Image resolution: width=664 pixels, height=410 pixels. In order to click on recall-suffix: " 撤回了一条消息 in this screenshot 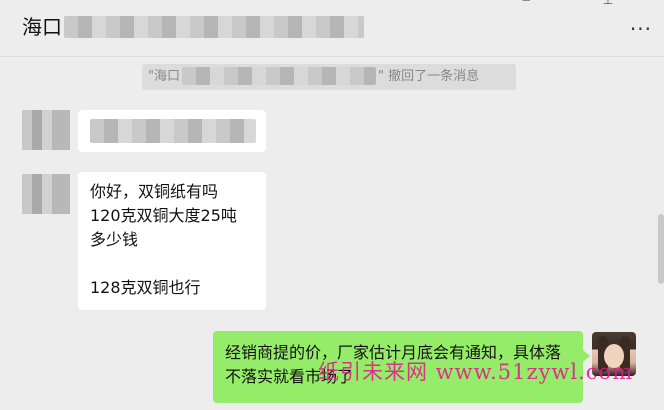, I will do `click(428, 76)`.